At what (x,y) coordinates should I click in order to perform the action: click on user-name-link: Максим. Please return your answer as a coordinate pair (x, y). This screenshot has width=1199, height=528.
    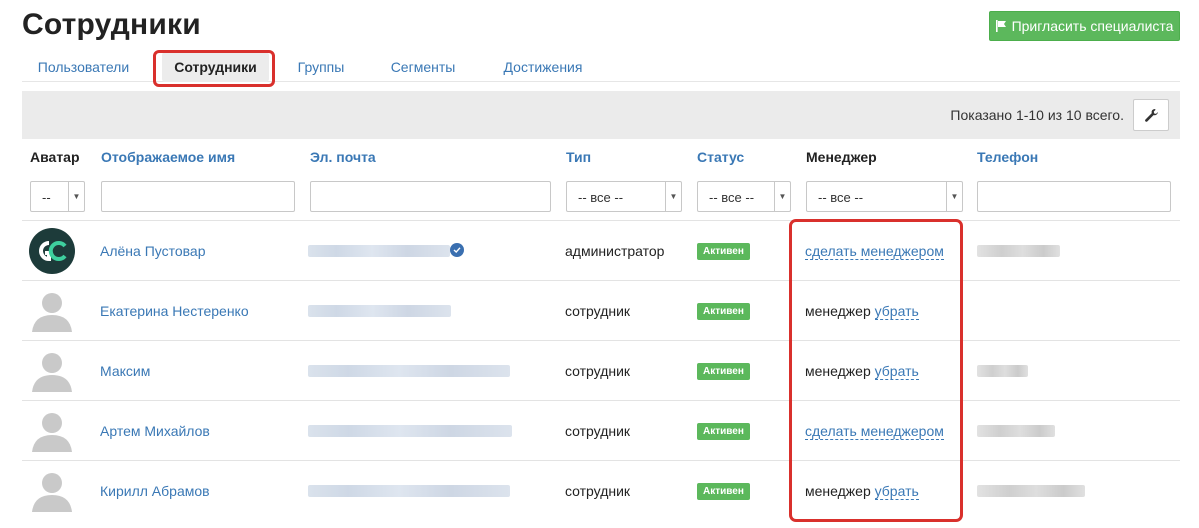
    Looking at the image, I should click on (125, 371).